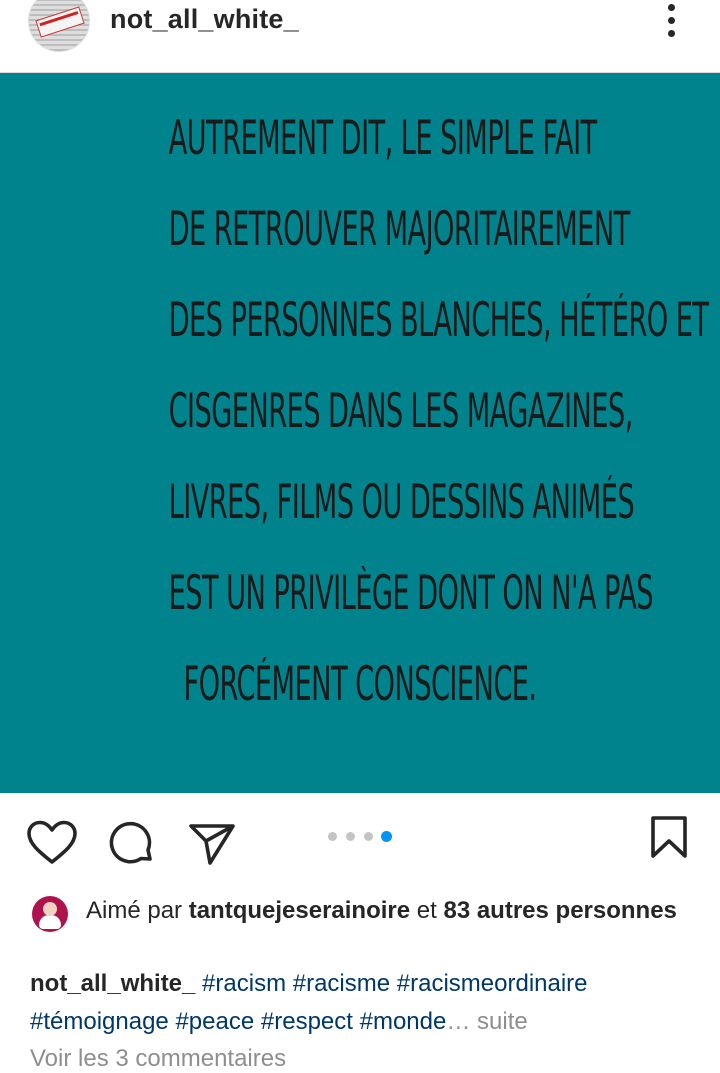  I want to click on post-header: not_all_white_, so click(360, 36).